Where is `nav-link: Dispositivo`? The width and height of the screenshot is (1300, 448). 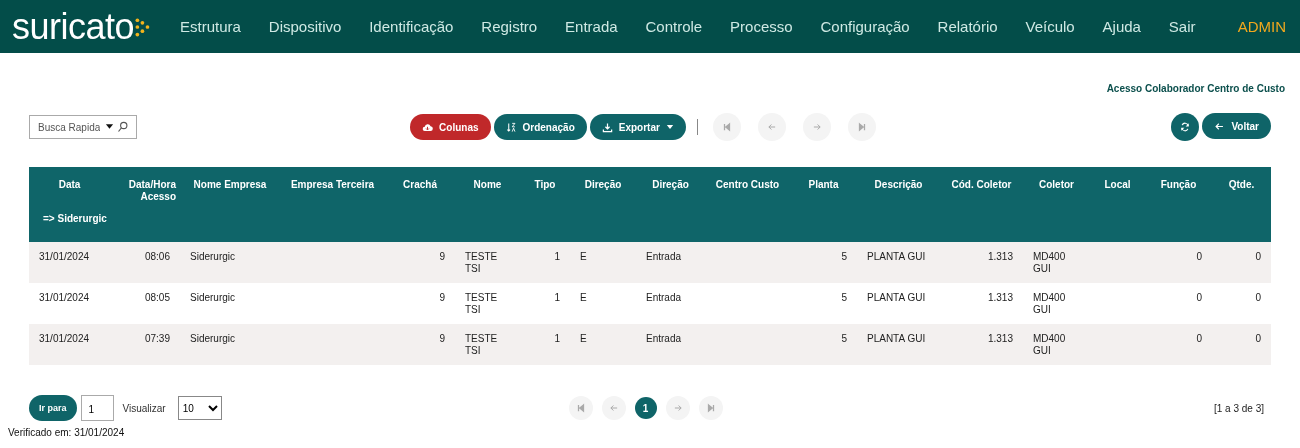 nav-link: Dispositivo is located at coordinates (305, 26).